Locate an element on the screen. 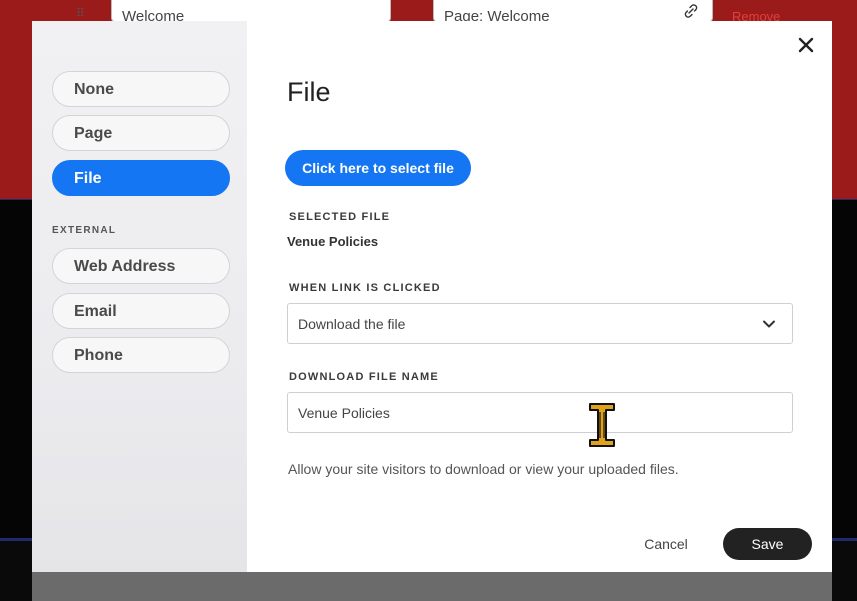 This screenshot has width=857, height=601. link-type-web-address-button: Web Address is located at coordinates (141, 266).